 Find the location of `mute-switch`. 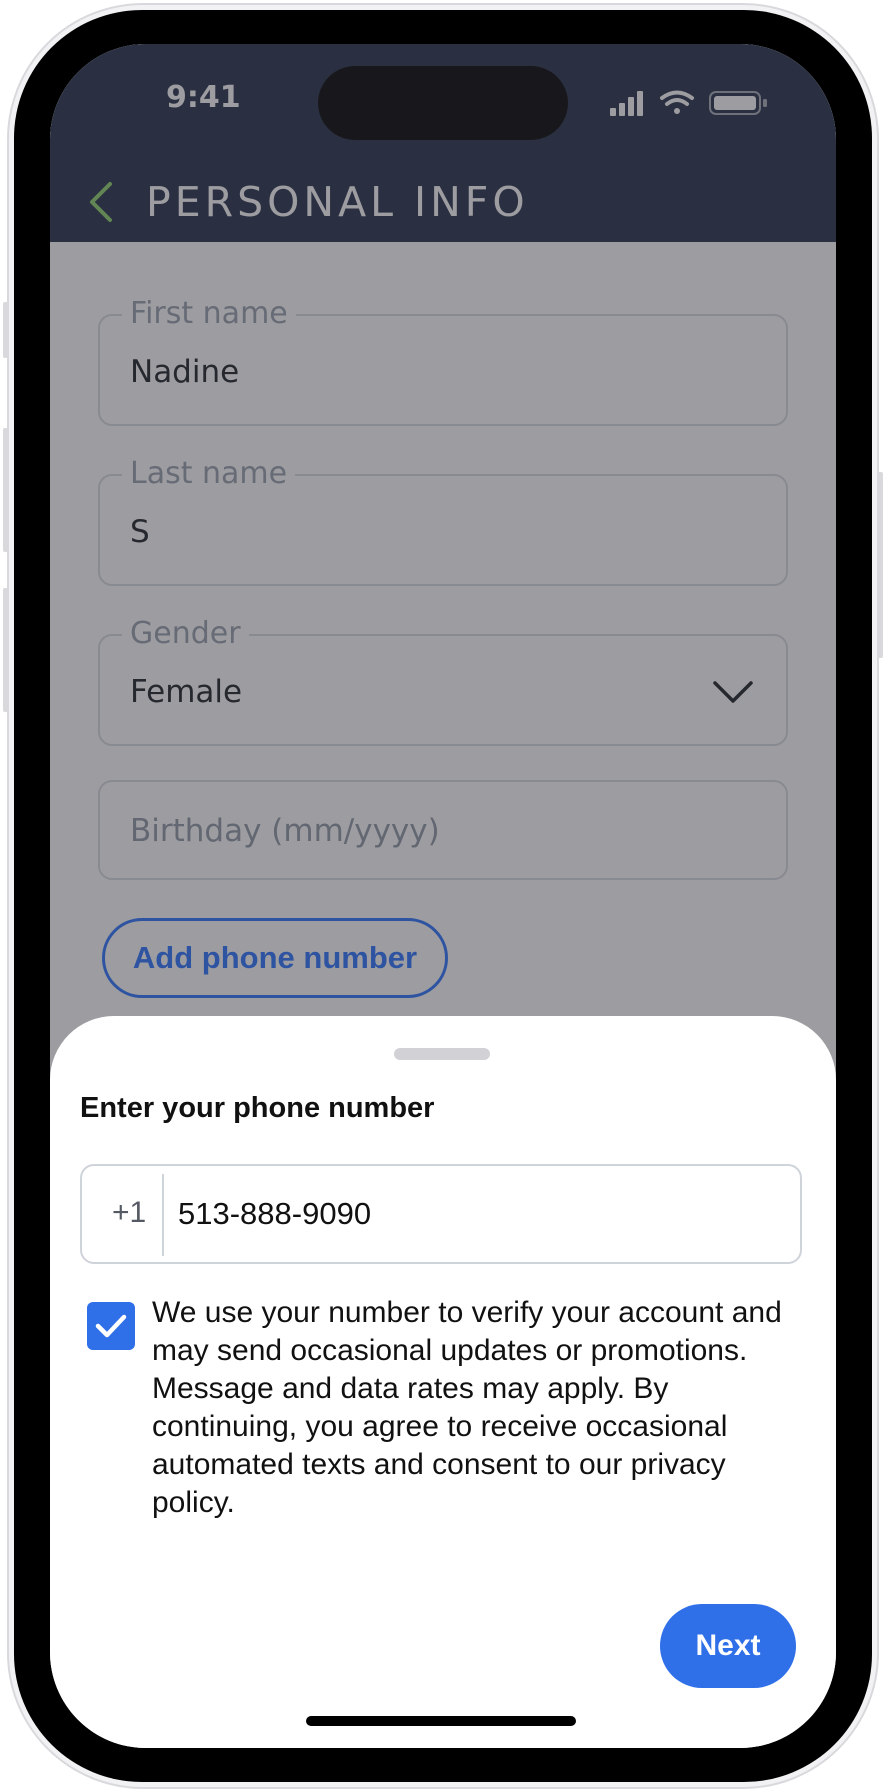

mute-switch is located at coordinates (6, 330).